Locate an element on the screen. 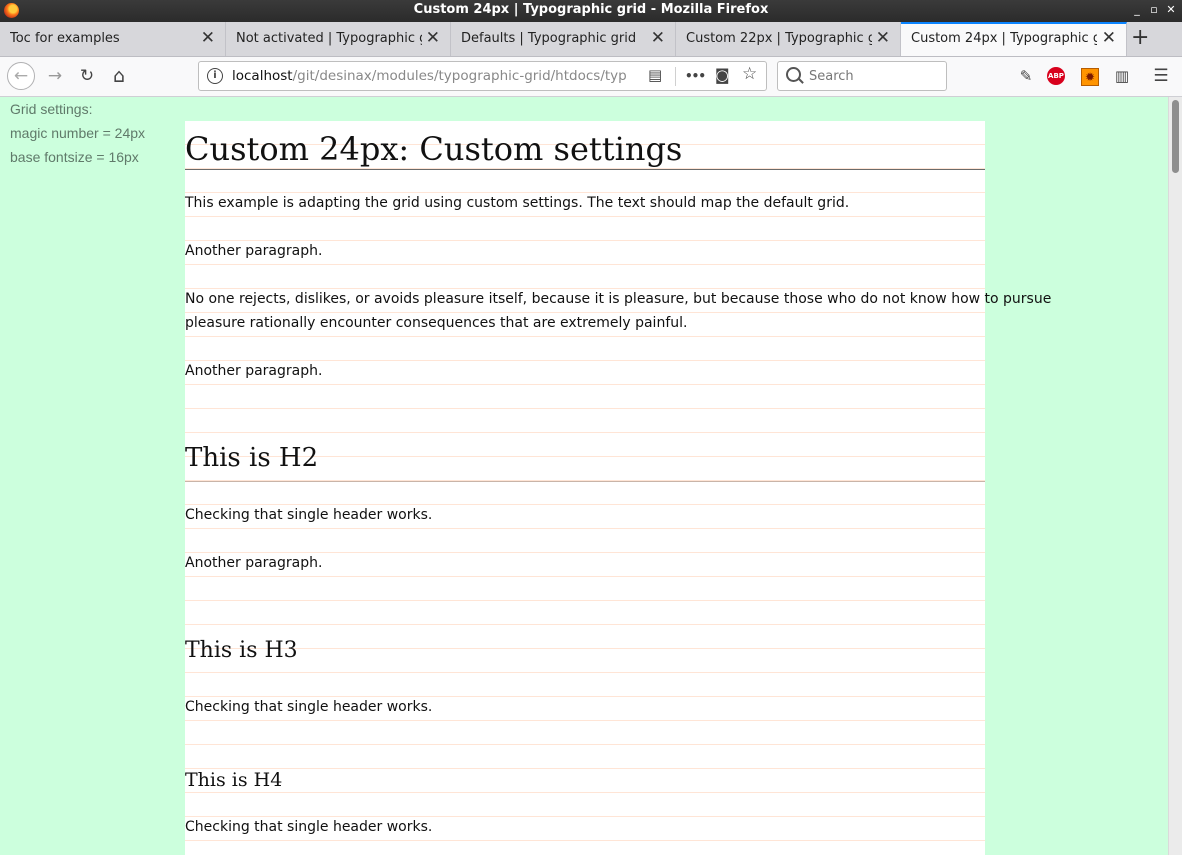 This screenshot has width=1182, height=855. tab-label: Toc for examples is located at coordinates (65, 38).